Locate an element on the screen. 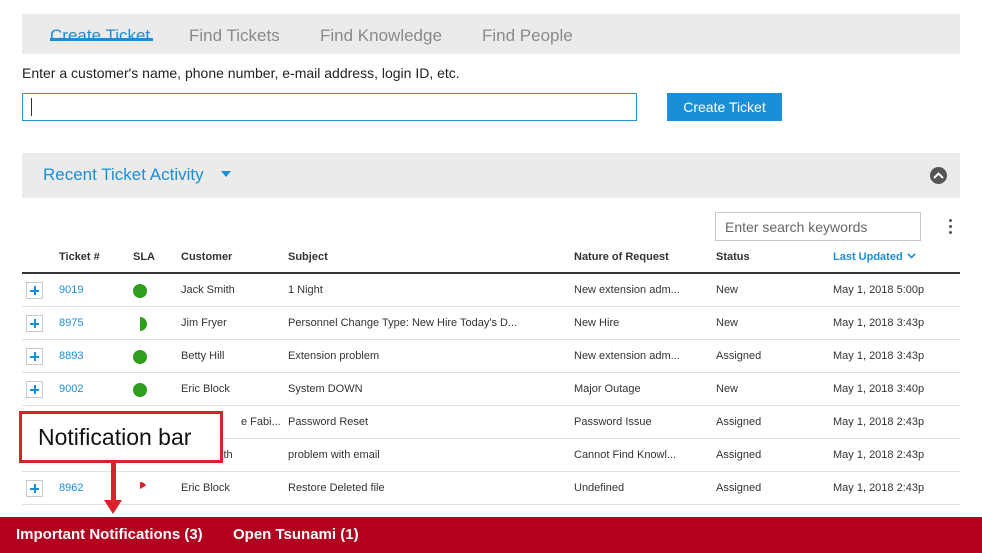  customer-cell: Jack Smith is located at coordinates (208, 290).